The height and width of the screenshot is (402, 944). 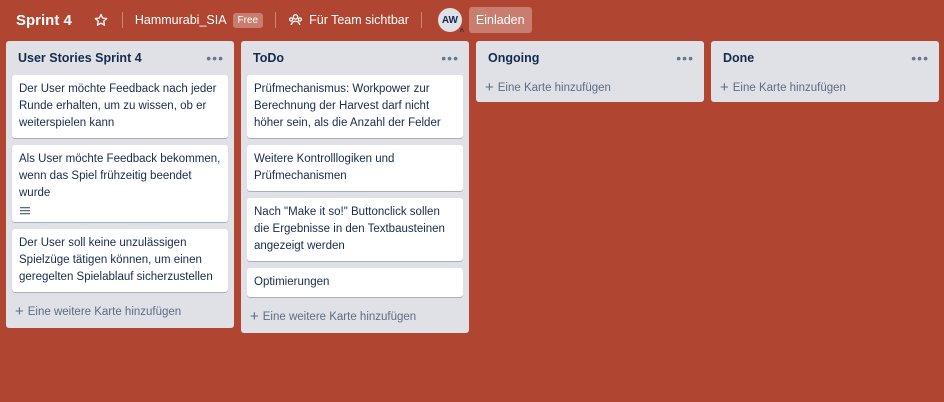 I want to click on team-name: Hammurabi_SIA, so click(x=180, y=20).